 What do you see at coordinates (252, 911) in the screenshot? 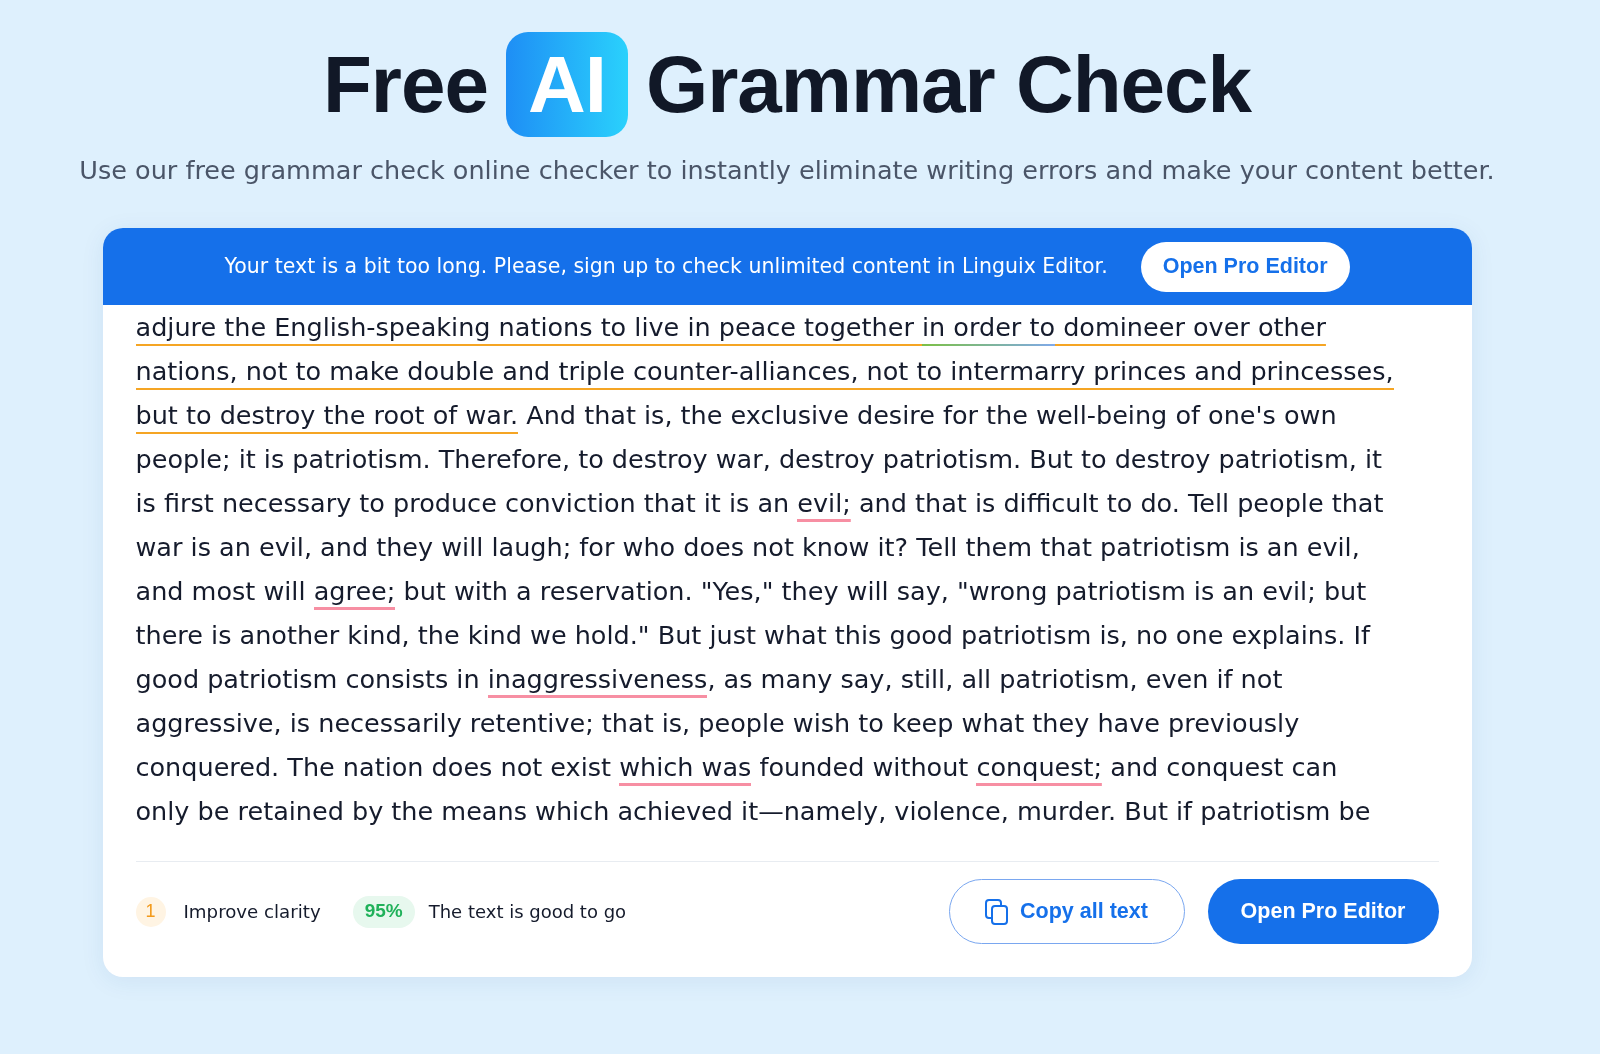
I see `issue-label: Improve clarity` at bounding box center [252, 911].